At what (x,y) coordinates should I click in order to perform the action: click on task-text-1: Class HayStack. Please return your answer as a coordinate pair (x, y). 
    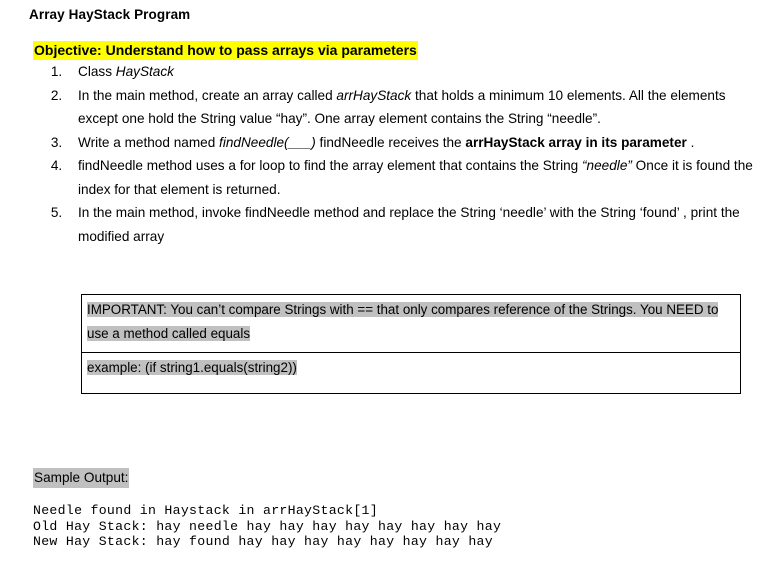
    Looking at the image, I should click on (422, 72).